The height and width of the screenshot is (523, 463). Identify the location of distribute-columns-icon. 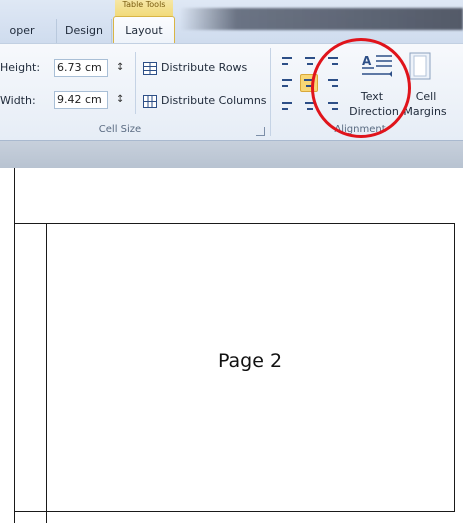
(150, 101).